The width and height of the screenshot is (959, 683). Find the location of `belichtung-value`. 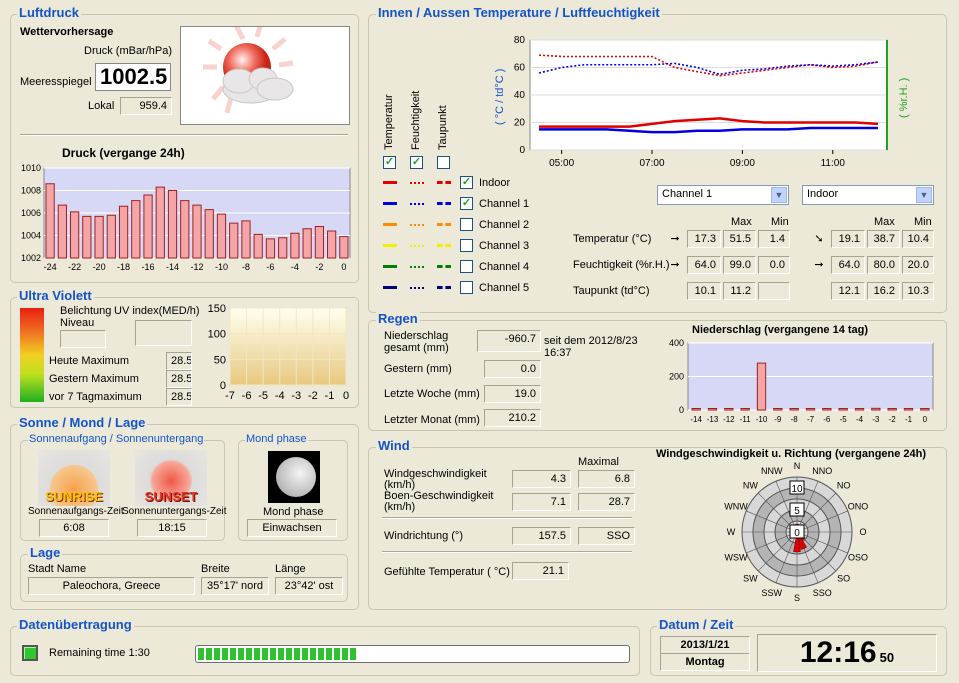

belichtung-value is located at coordinates (83, 339).